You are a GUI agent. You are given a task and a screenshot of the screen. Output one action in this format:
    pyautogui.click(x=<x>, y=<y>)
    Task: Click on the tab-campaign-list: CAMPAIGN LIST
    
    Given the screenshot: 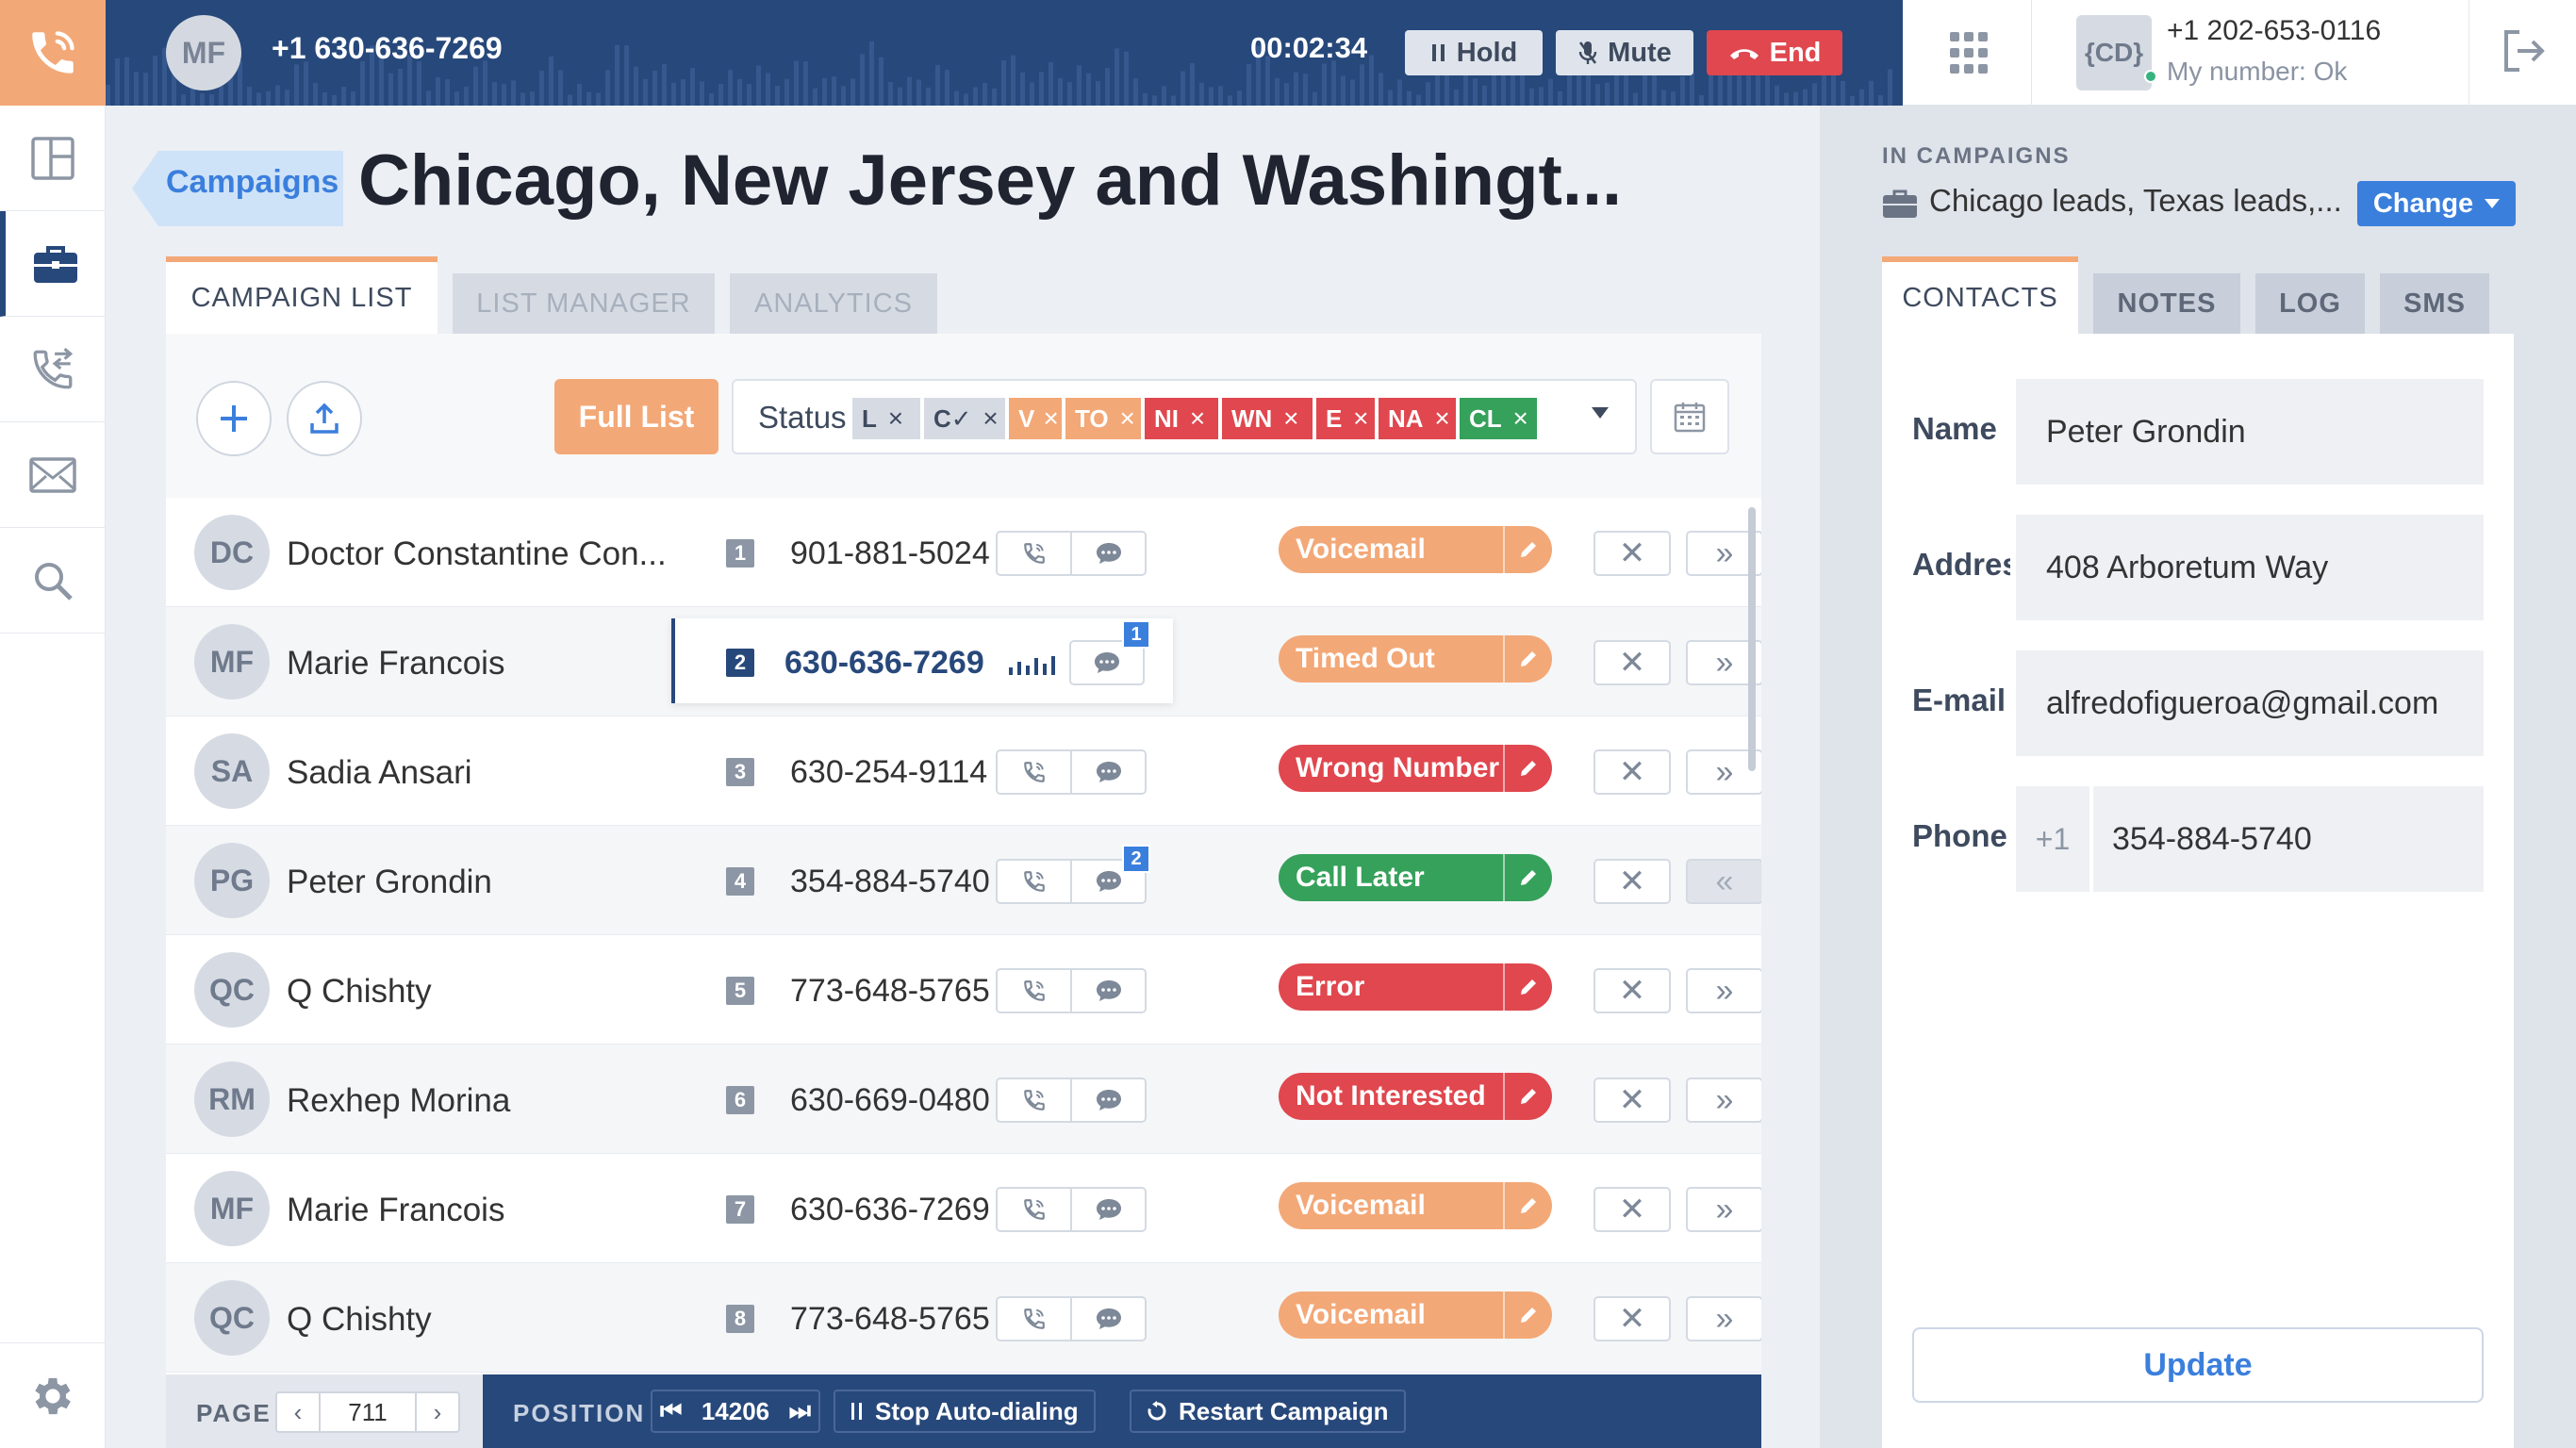 What is the action you would take?
    pyautogui.click(x=302, y=295)
    